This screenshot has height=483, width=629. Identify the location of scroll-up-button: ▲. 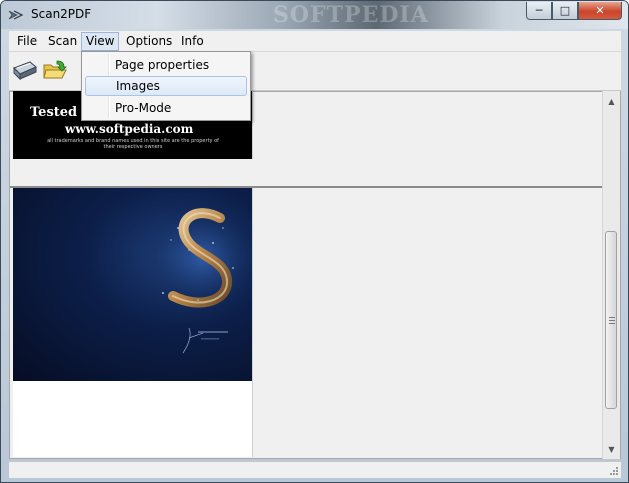
(611, 101).